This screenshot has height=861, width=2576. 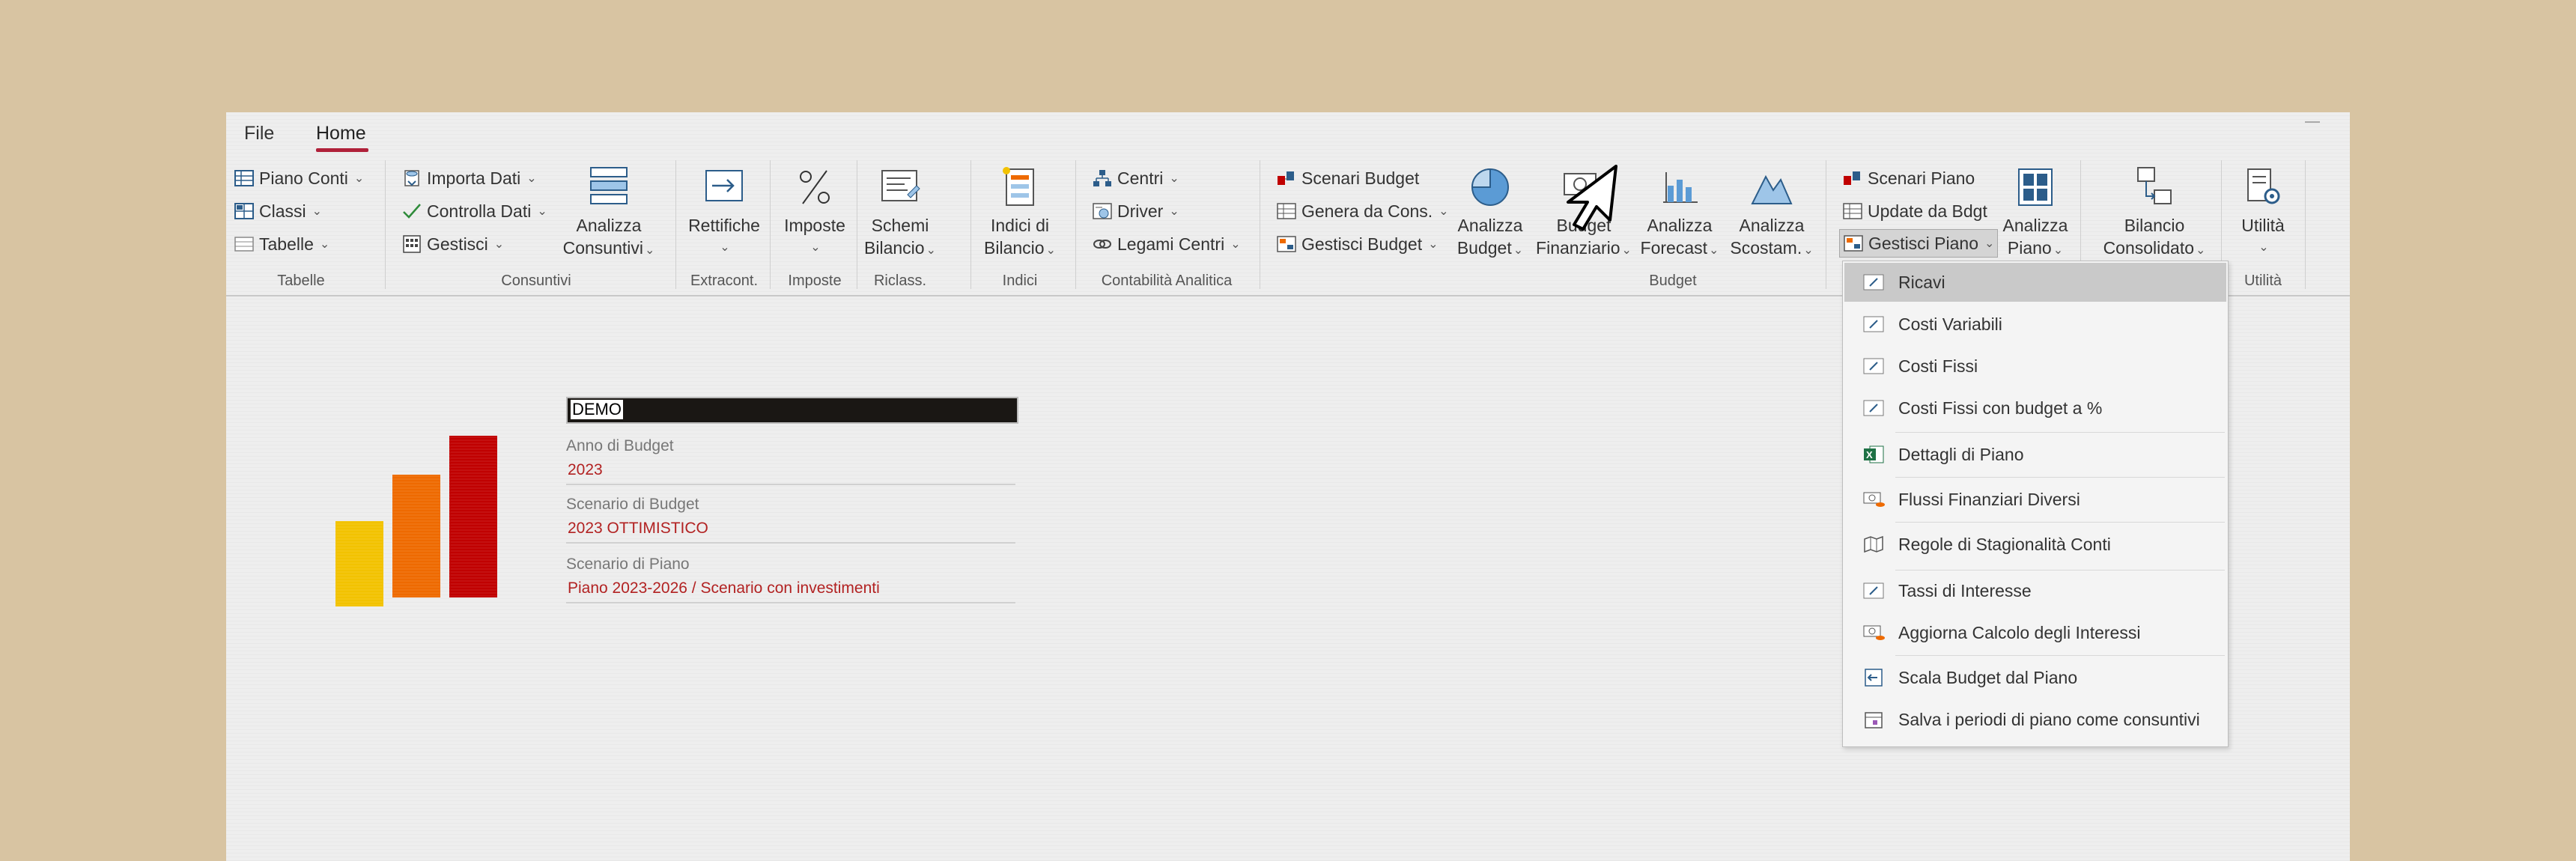 What do you see at coordinates (2154, 225) in the screenshot?
I see `bilancio-consolidato-label1: Bilancio` at bounding box center [2154, 225].